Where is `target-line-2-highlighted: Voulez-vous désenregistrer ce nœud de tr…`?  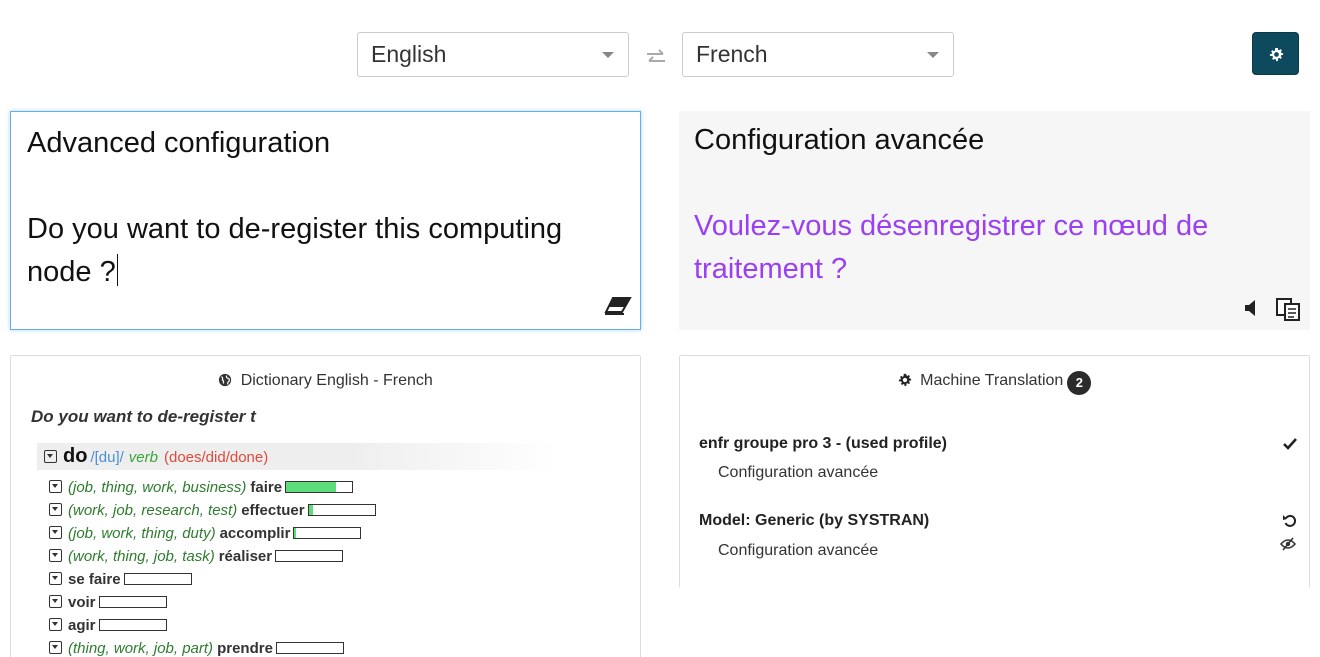 target-line-2-highlighted: Voulez-vous désenregistrer ce nœud de tr… is located at coordinates (992, 248).